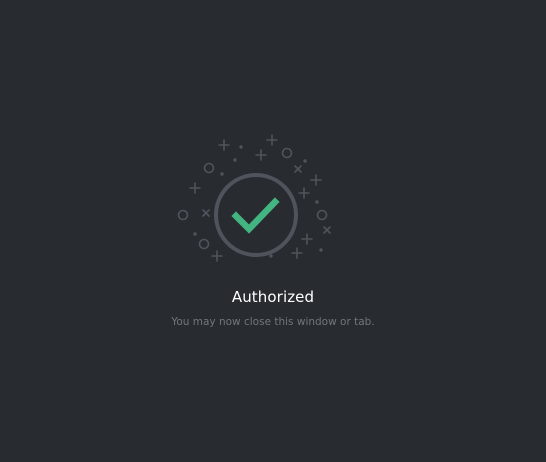 Image resolution: width=546 pixels, height=462 pixels. Describe the element at coordinates (273, 297) in the screenshot. I see `page-title: Authorized` at that location.